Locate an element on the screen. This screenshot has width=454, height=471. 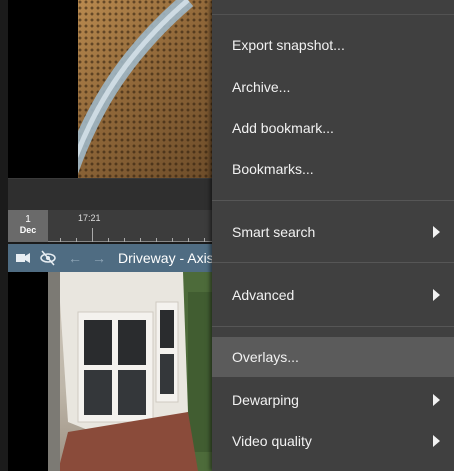
camera-feed-top is located at coordinates (153, 89).